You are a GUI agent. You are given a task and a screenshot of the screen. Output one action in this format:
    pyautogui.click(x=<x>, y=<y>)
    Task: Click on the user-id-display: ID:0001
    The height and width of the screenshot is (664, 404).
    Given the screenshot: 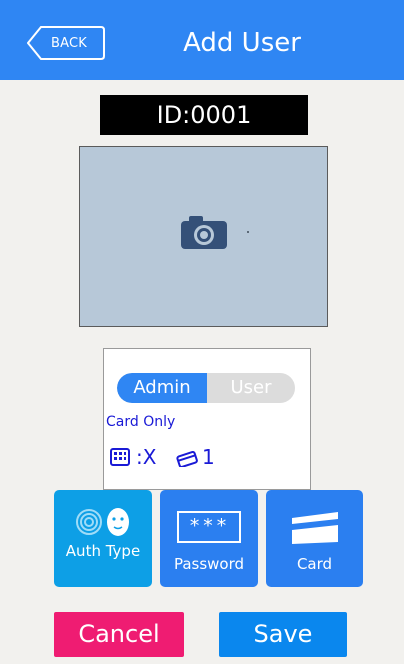 What is the action you would take?
    pyautogui.click(x=204, y=115)
    